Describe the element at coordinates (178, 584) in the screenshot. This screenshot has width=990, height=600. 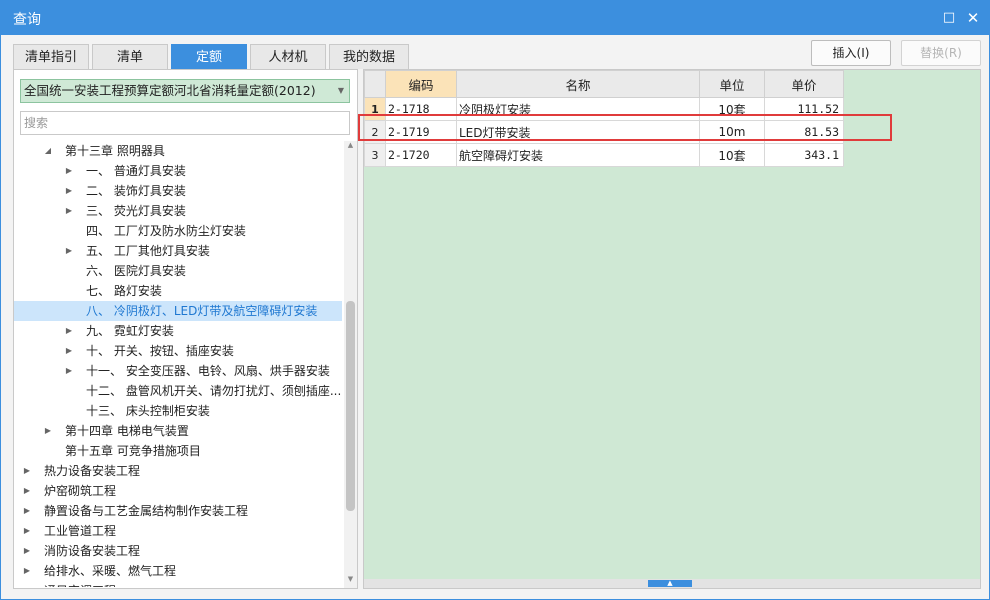
I see `tree-node: ▶ 通风空调工程` at that location.